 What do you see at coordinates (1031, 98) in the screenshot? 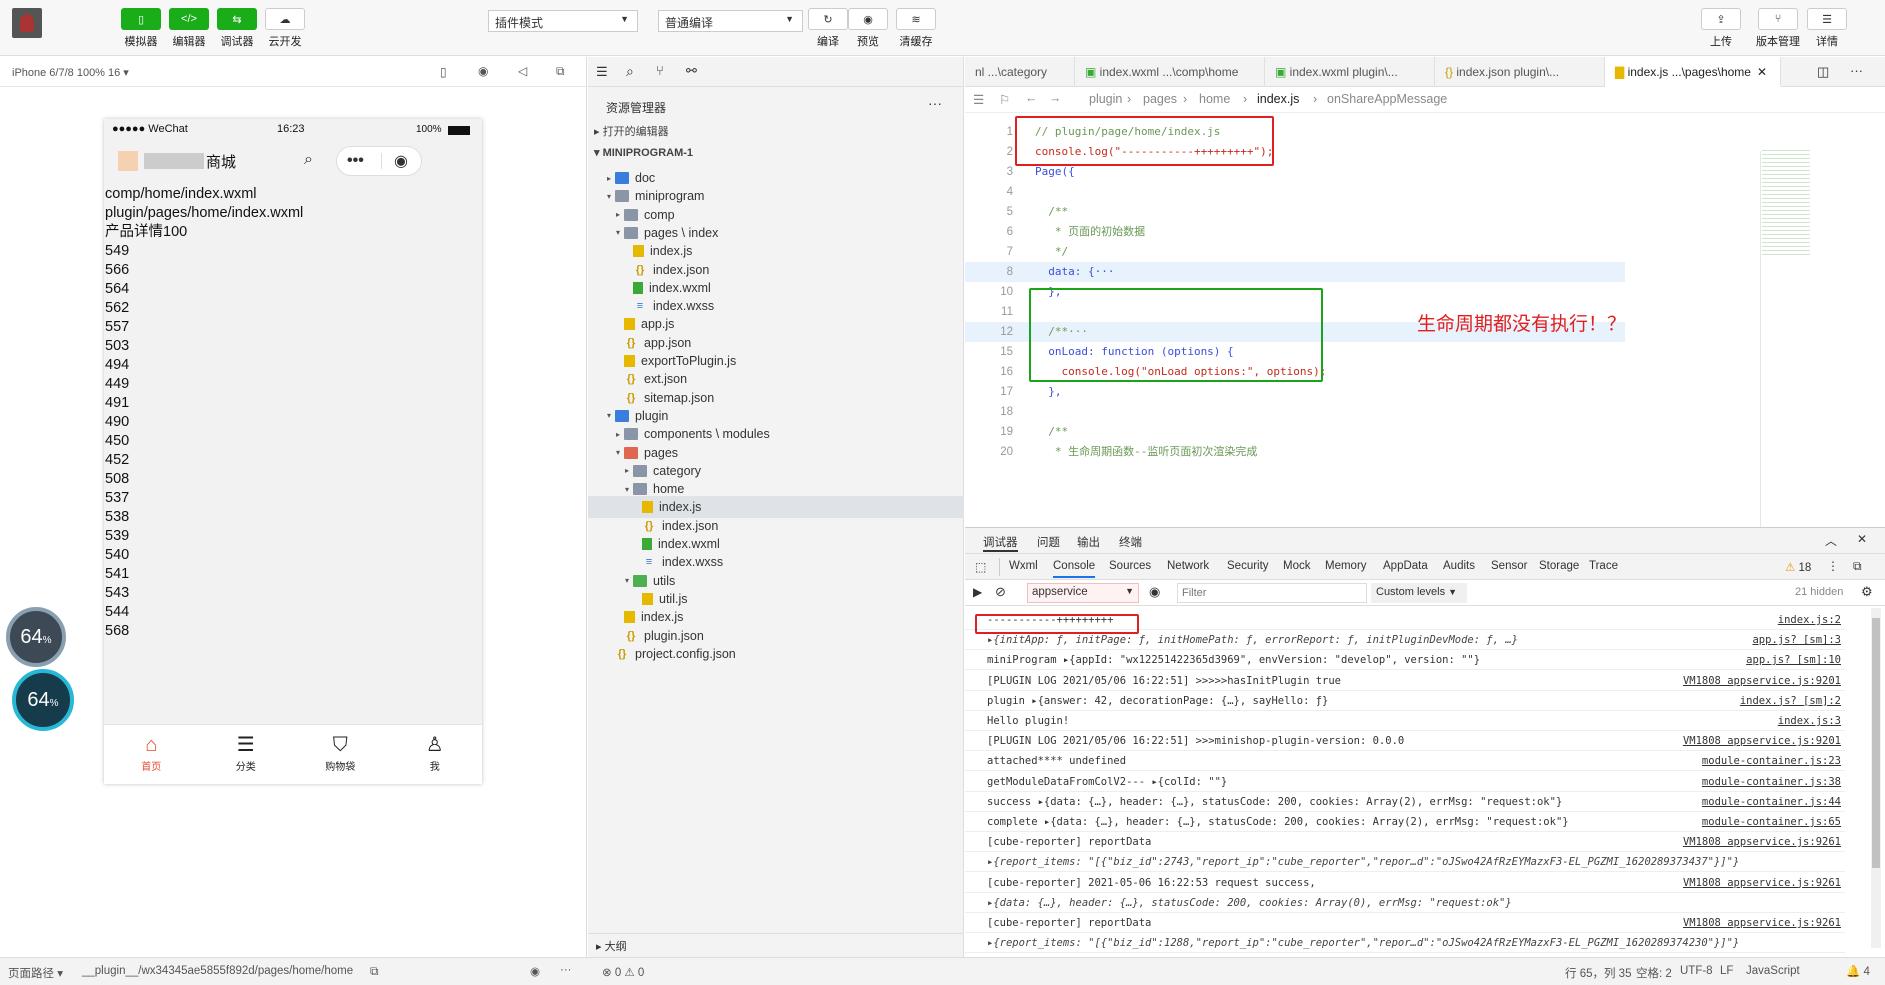
I see `back-icon: ←` at bounding box center [1031, 98].